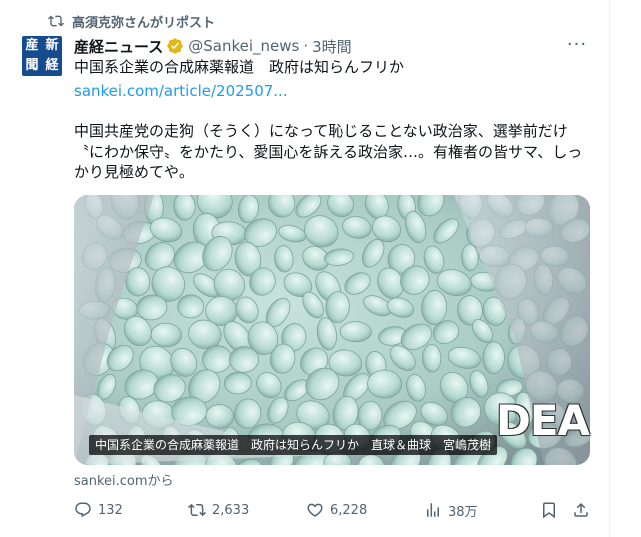  What do you see at coordinates (32, 65) in the screenshot?
I see `avatar-char: 聞` at bounding box center [32, 65].